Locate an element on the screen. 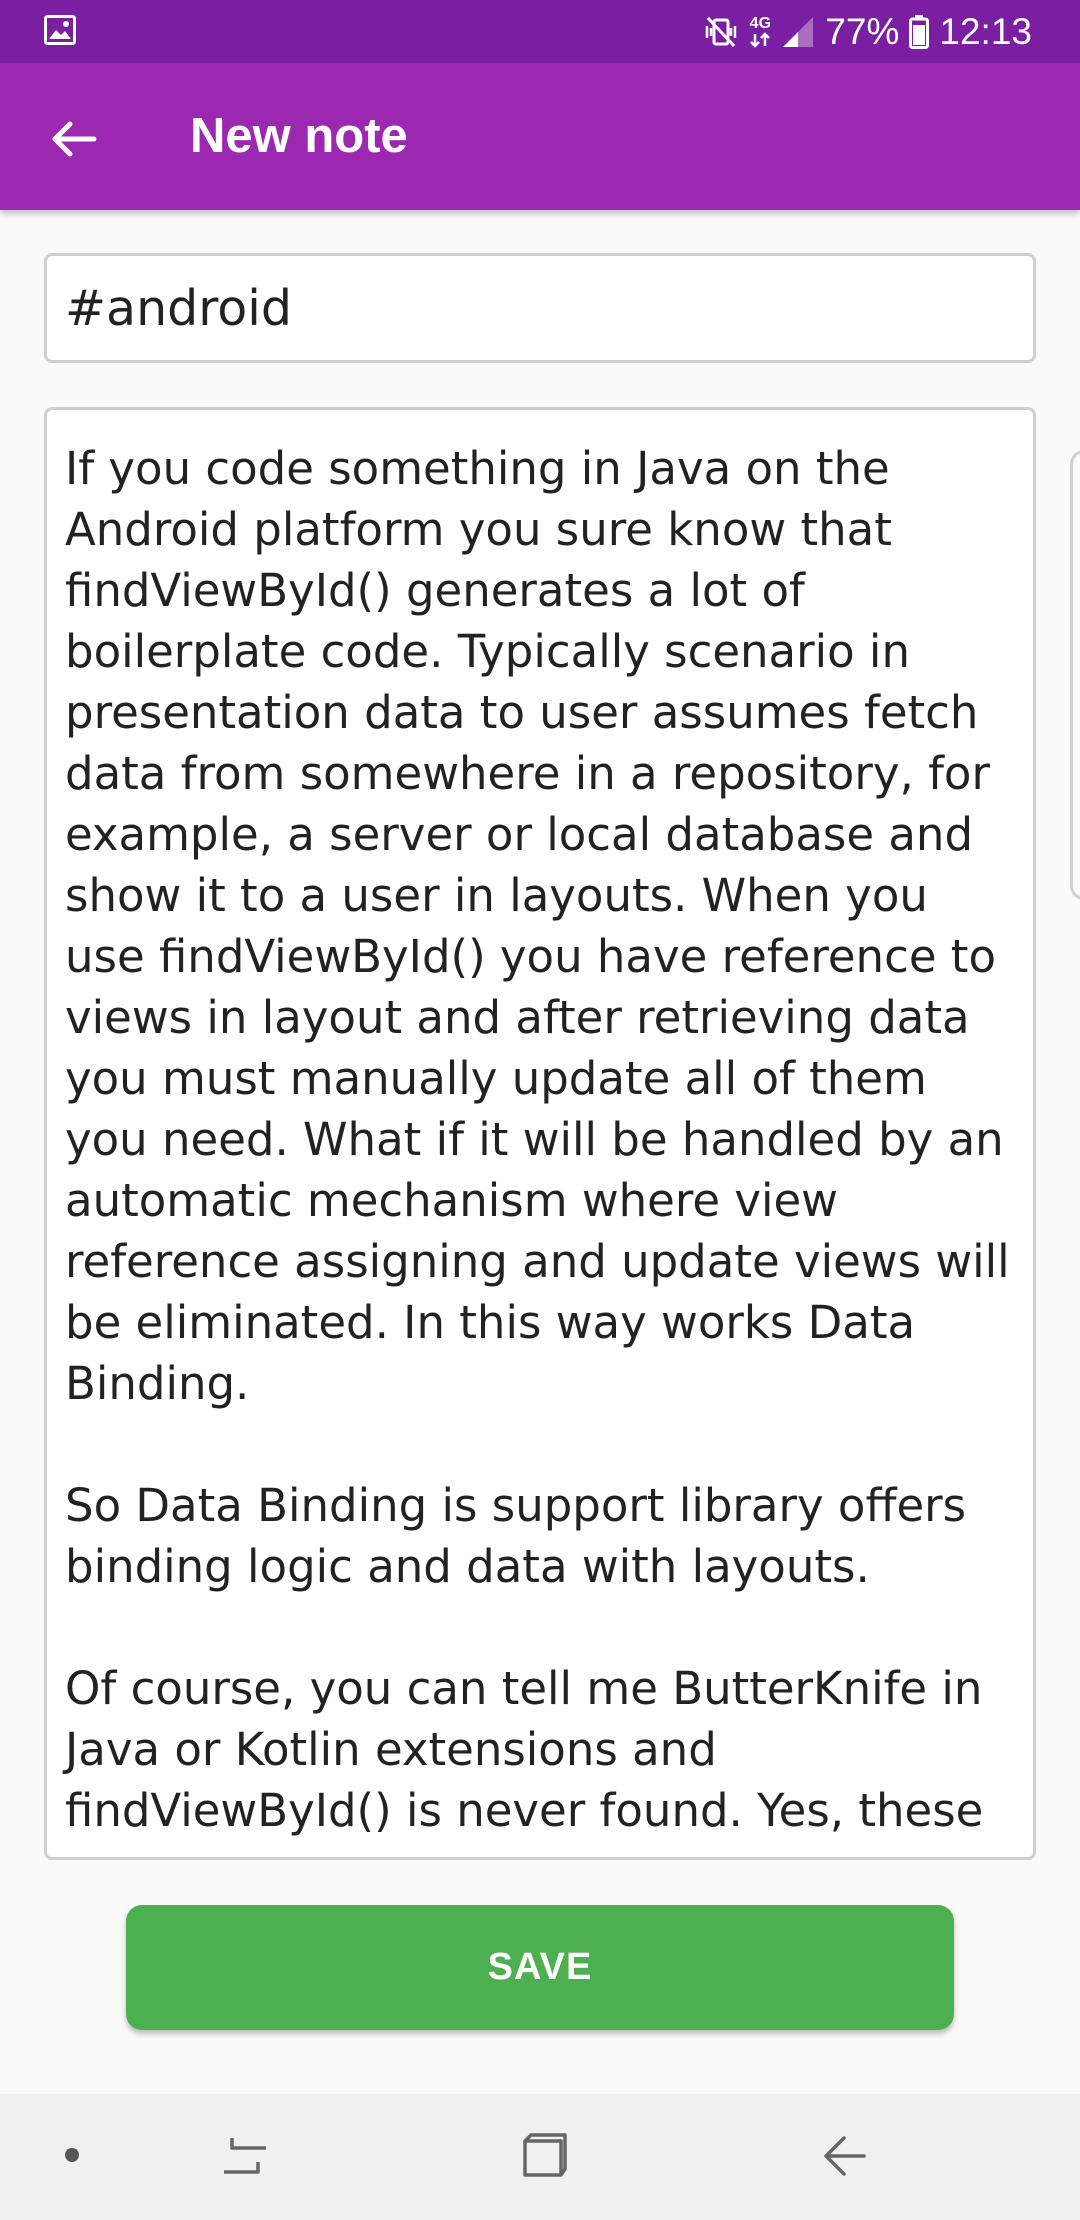  tag-input is located at coordinates (540, 308).